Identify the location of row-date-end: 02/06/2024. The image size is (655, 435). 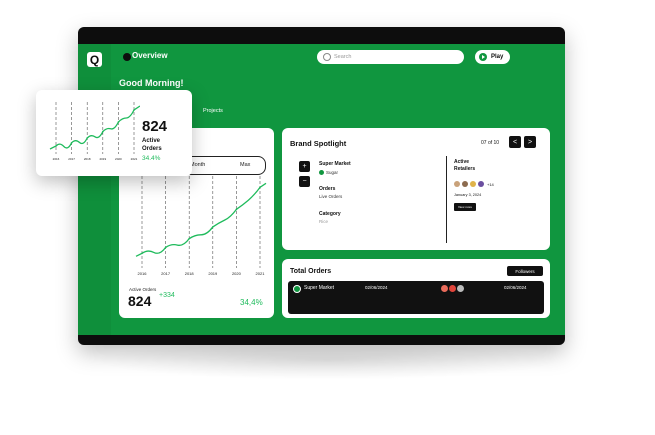
(515, 287).